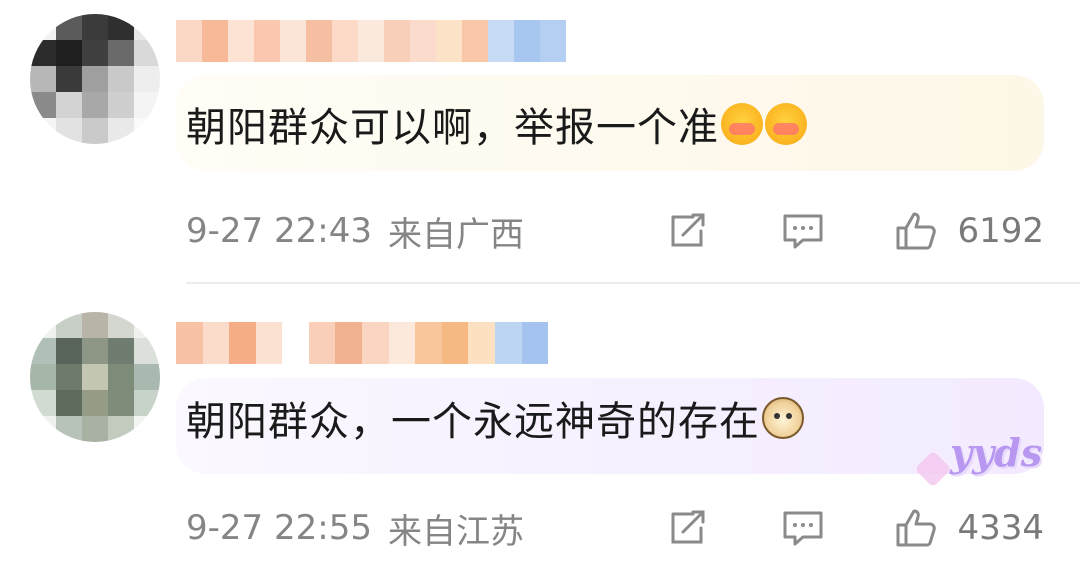 This screenshot has height=572, width=1080. Describe the element at coordinates (783, 418) in the screenshot. I see `cat-emoji` at that location.